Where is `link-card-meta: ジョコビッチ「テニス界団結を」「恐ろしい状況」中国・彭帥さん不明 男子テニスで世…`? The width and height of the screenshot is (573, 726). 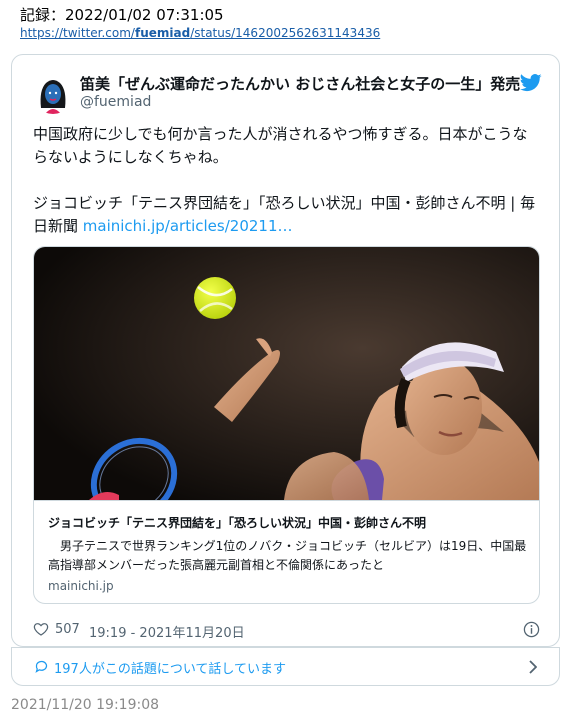
link-card-meta: ジョコビッチ「テニス界団結を」「恐ろしい状況」中国・彭帥さん不明 男子テニスで世… is located at coordinates (286, 551).